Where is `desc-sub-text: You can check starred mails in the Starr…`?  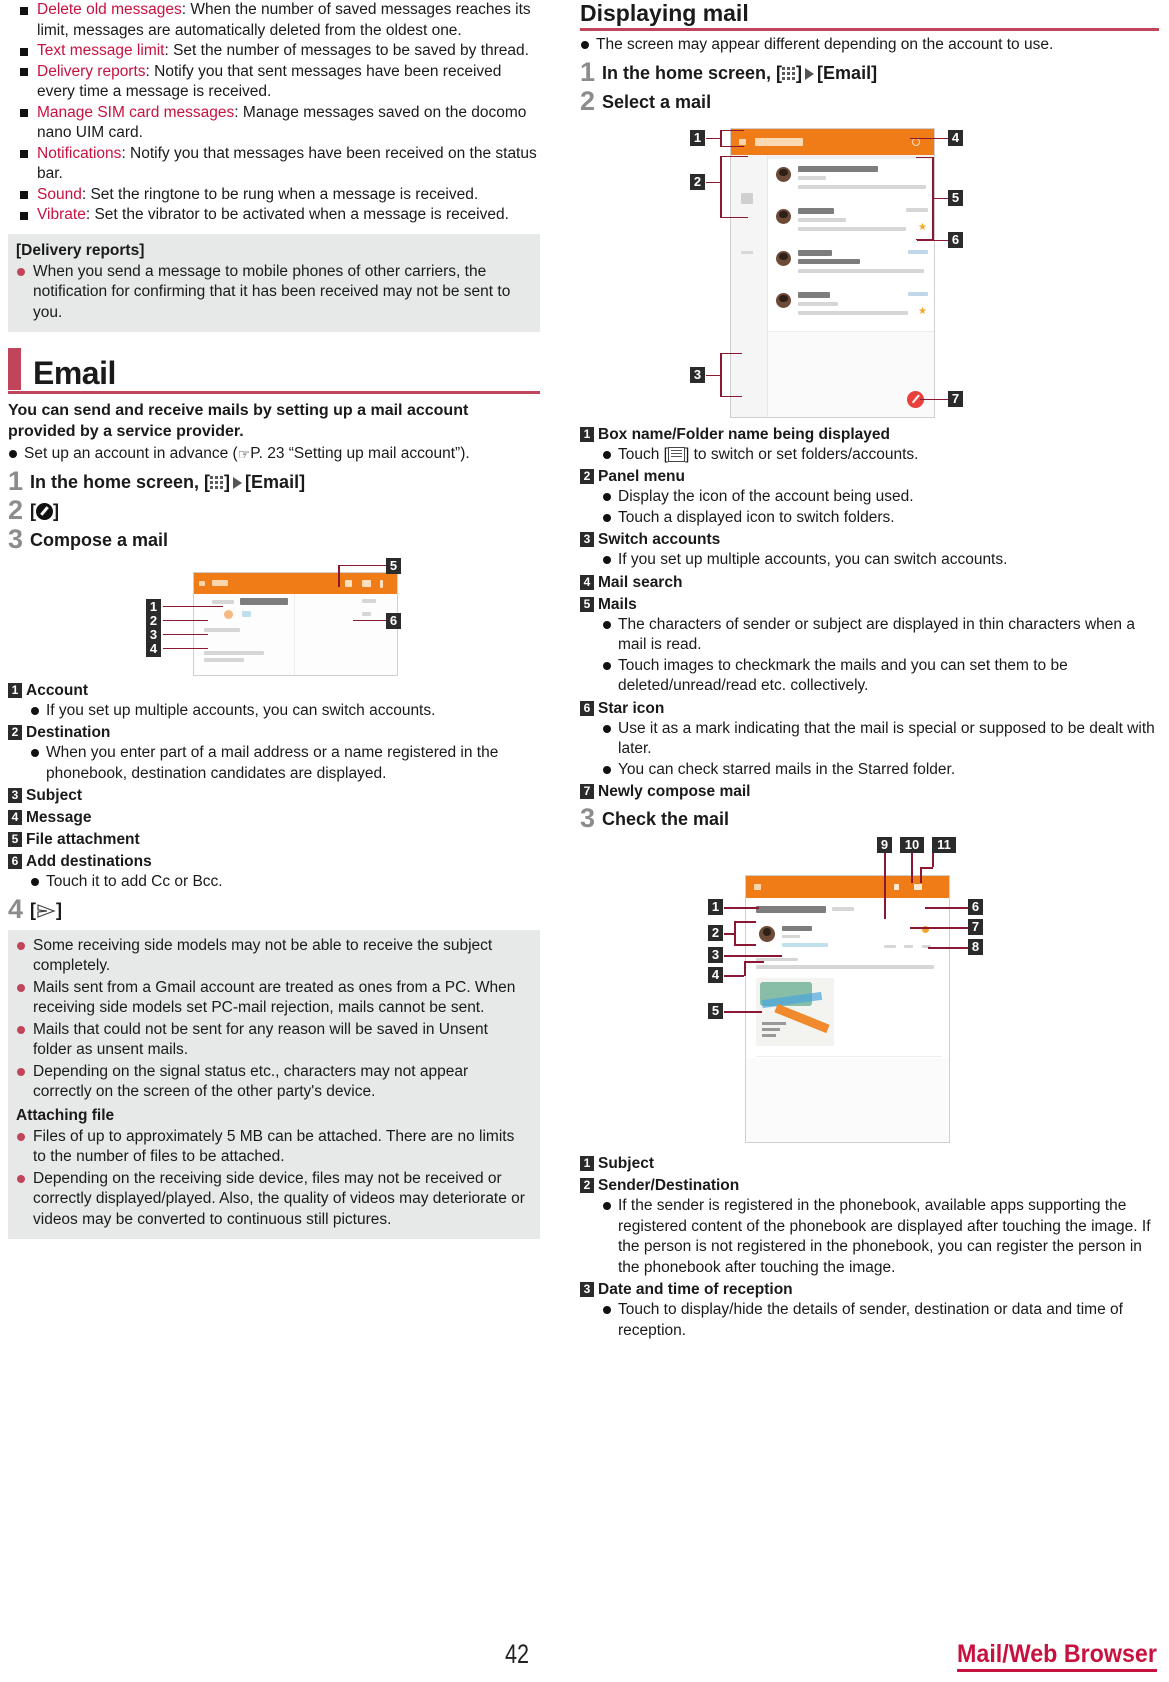 desc-sub-text: You can check starred mails in the Starr… is located at coordinates (787, 769).